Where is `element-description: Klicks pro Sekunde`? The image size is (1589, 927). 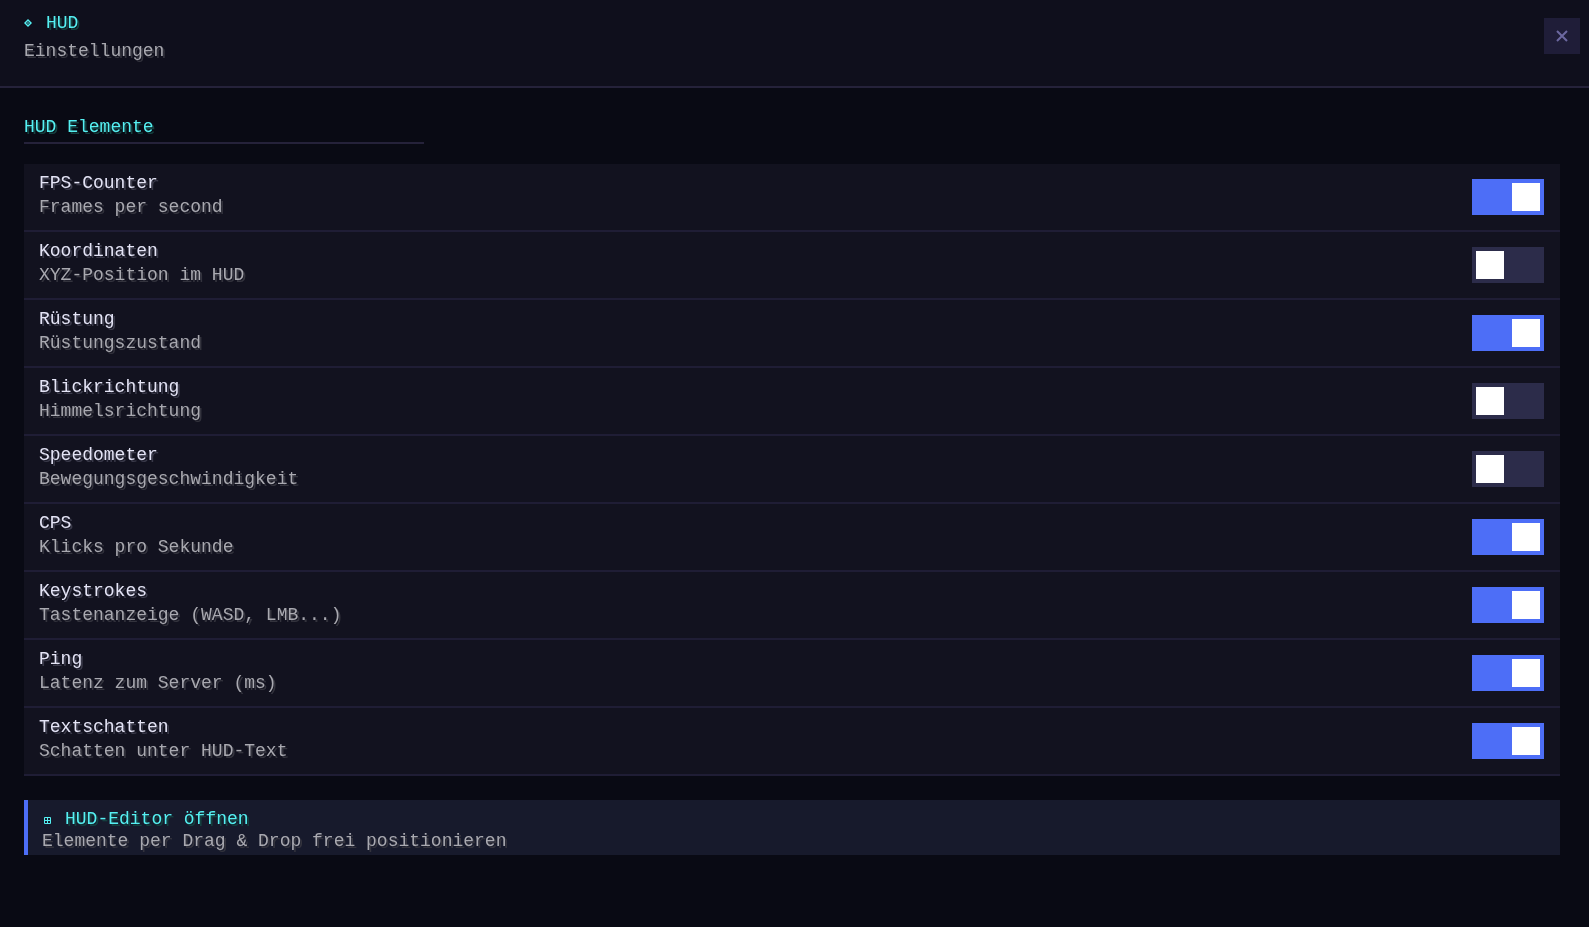
element-description: Klicks pro Sekunde is located at coordinates (136, 547).